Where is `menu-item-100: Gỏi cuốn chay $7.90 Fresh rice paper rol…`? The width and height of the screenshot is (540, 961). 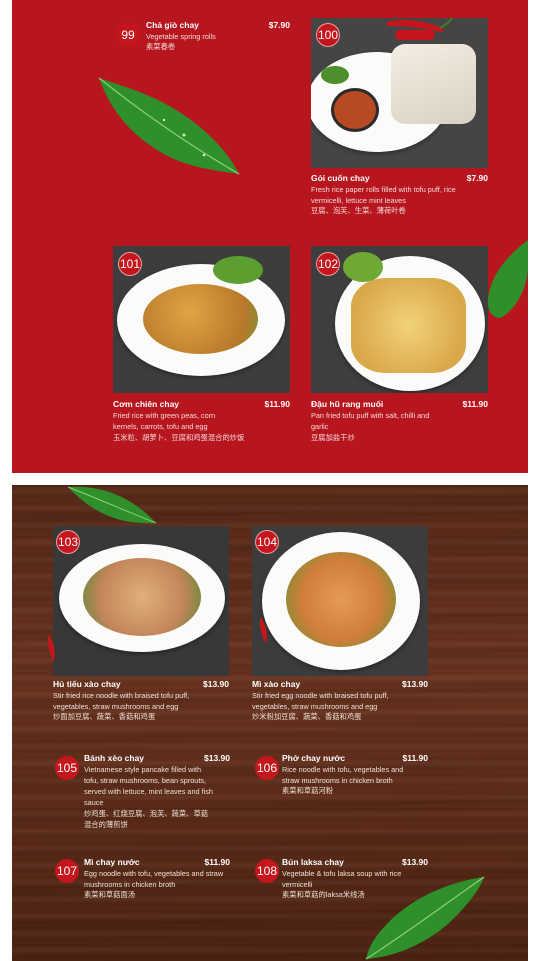
menu-item-100: Gỏi cuốn chay $7.90 Fresh rice paper rol… is located at coordinates (399, 196).